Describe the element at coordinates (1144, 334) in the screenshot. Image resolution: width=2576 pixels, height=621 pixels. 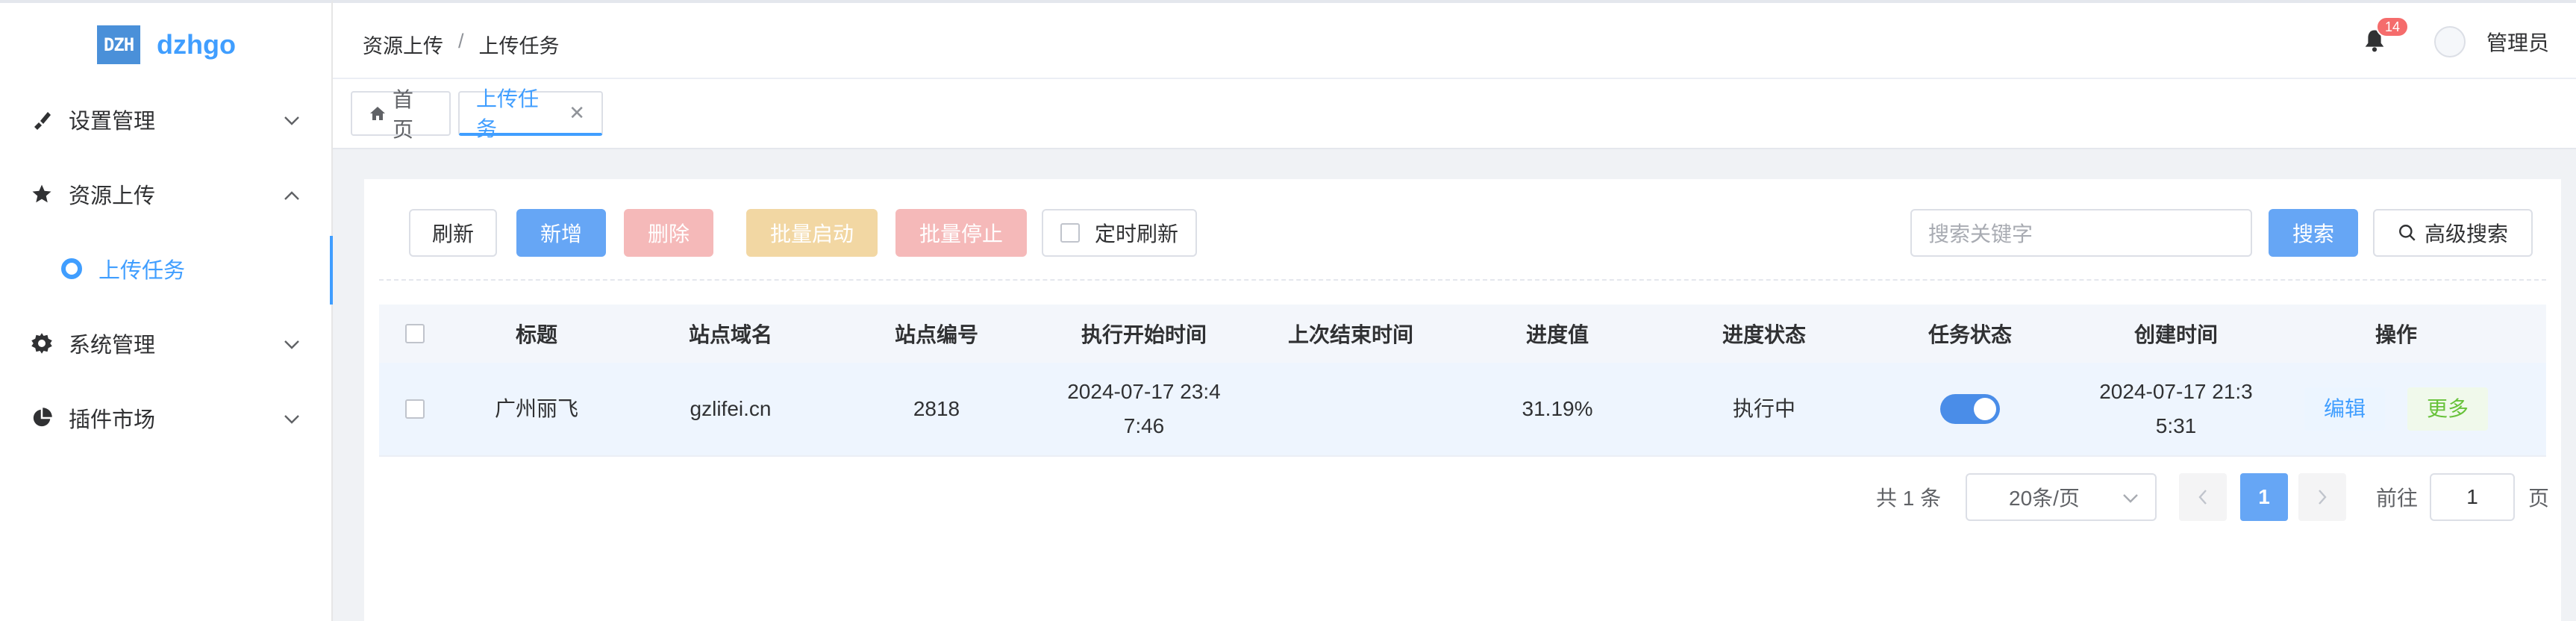
I see `column-header: 执行开始时间` at that location.